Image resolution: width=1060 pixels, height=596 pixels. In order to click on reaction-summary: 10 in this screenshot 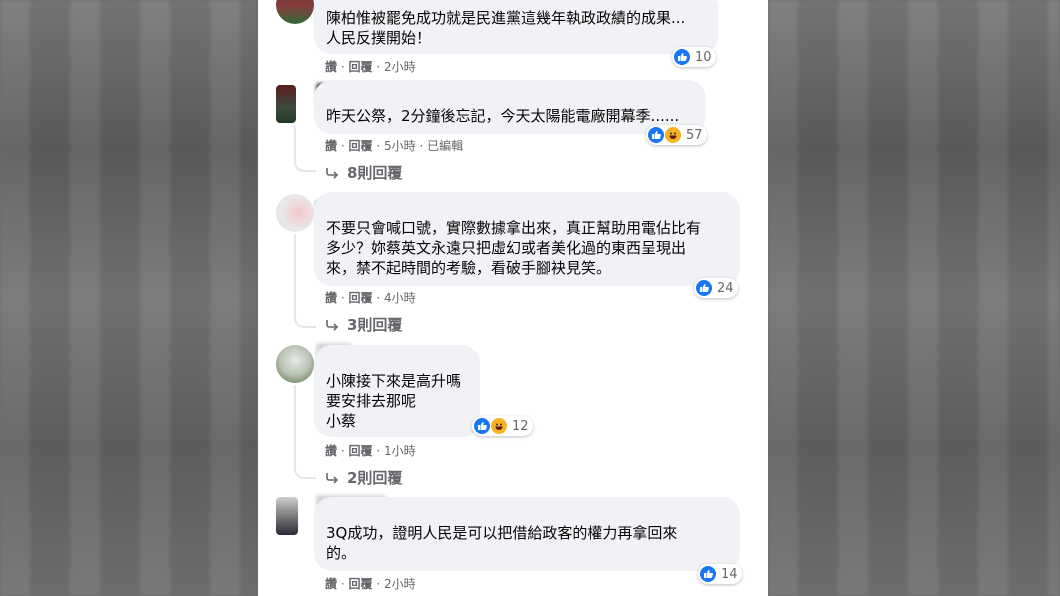, I will do `click(694, 57)`.